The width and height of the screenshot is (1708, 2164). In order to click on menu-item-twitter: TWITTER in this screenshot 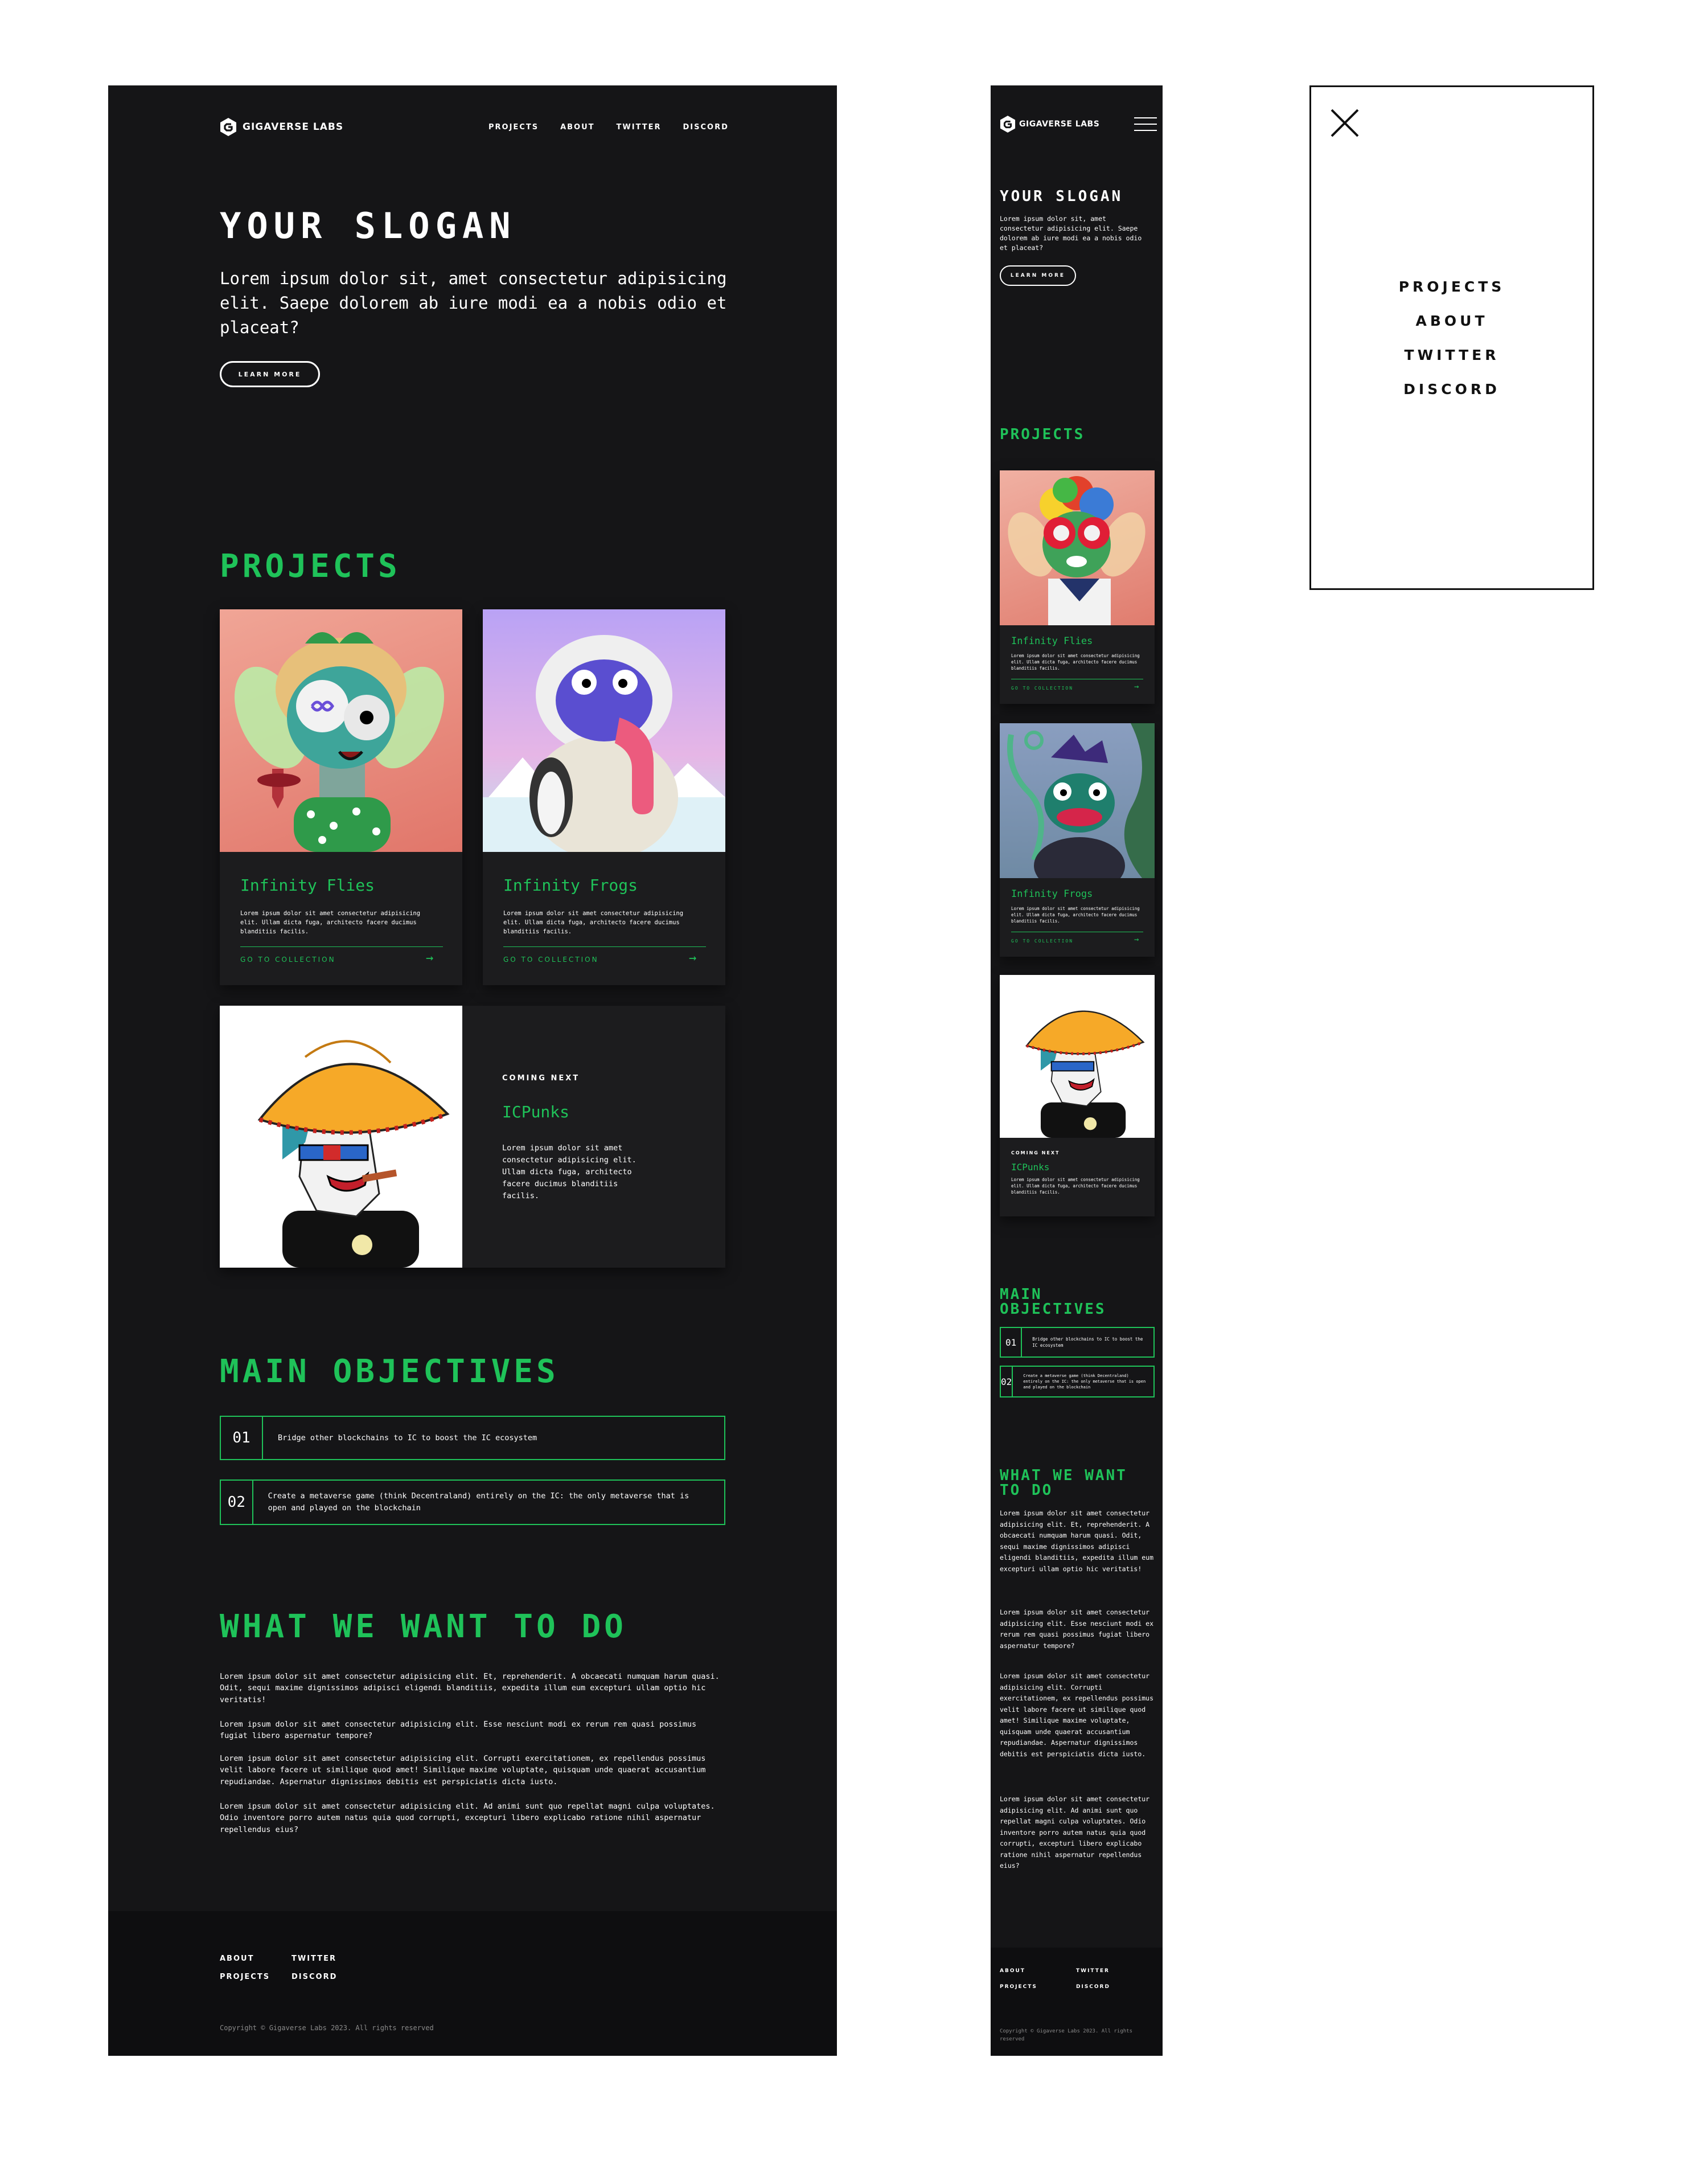, I will do `click(1452, 364)`.